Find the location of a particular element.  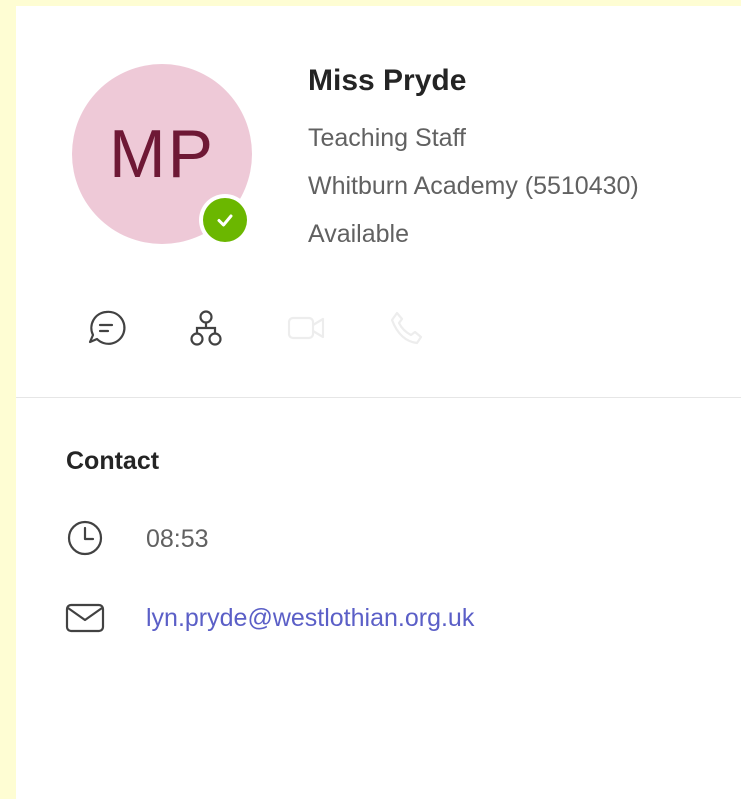

available-check-icon is located at coordinates (225, 220).